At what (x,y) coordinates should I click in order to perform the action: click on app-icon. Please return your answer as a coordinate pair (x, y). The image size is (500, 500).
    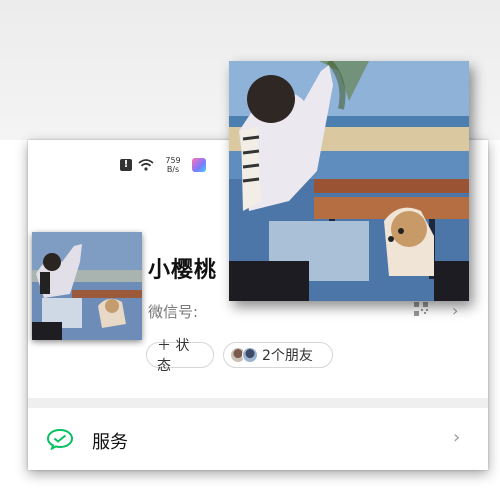
    Looking at the image, I should click on (199, 165).